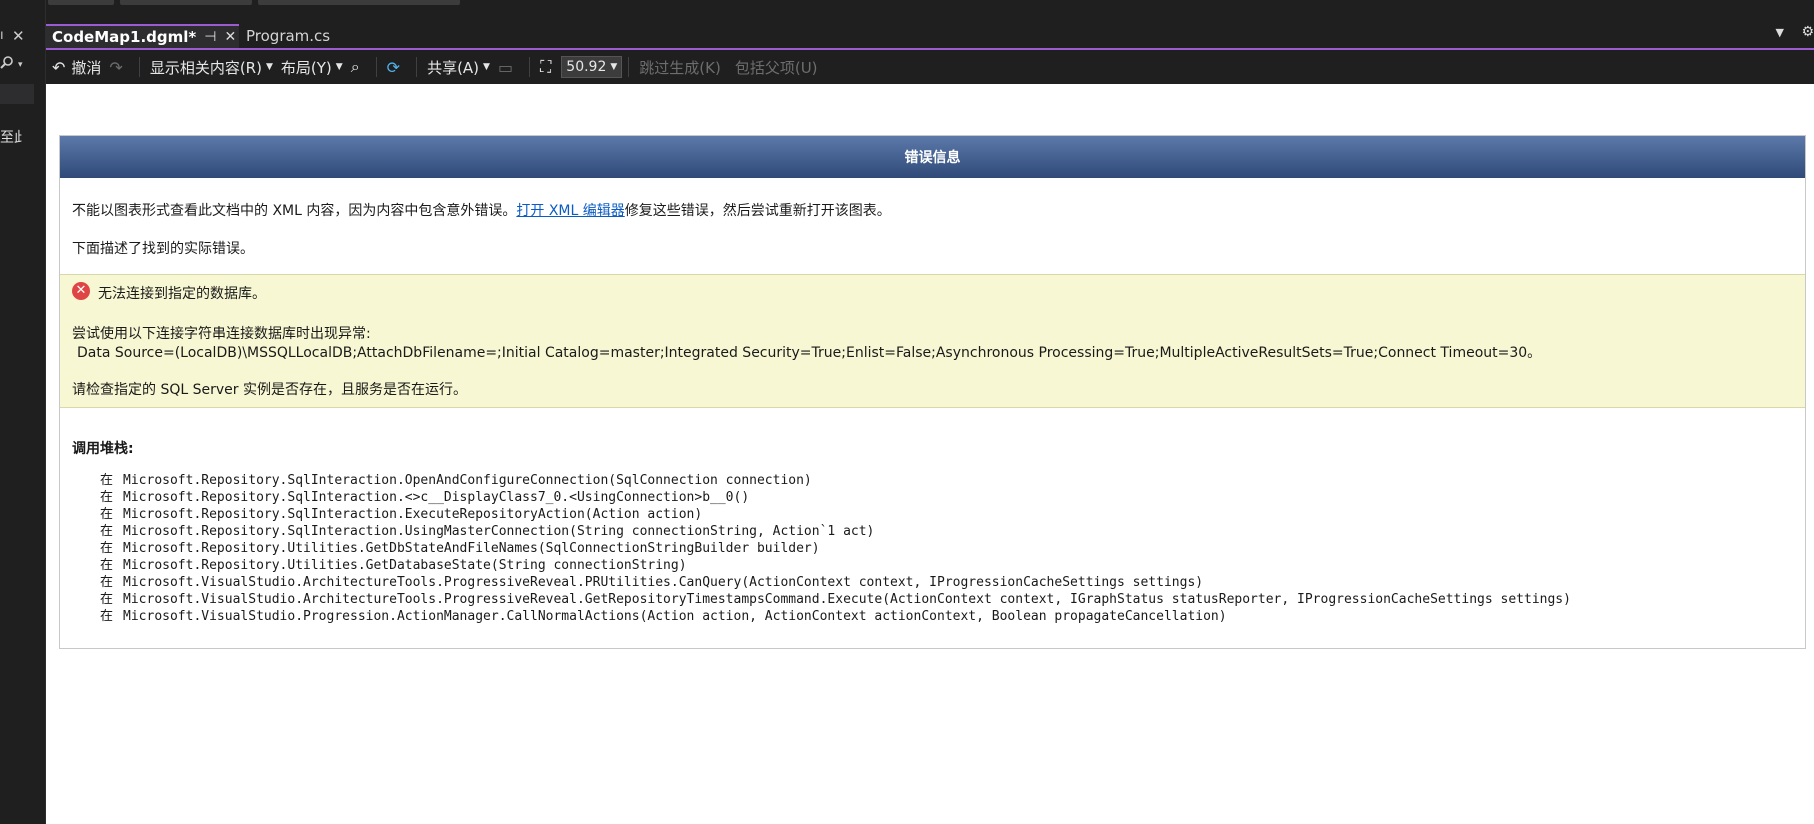  Describe the element at coordinates (210, 37) in the screenshot. I see `pin-tab-icon: ⊣` at that location.